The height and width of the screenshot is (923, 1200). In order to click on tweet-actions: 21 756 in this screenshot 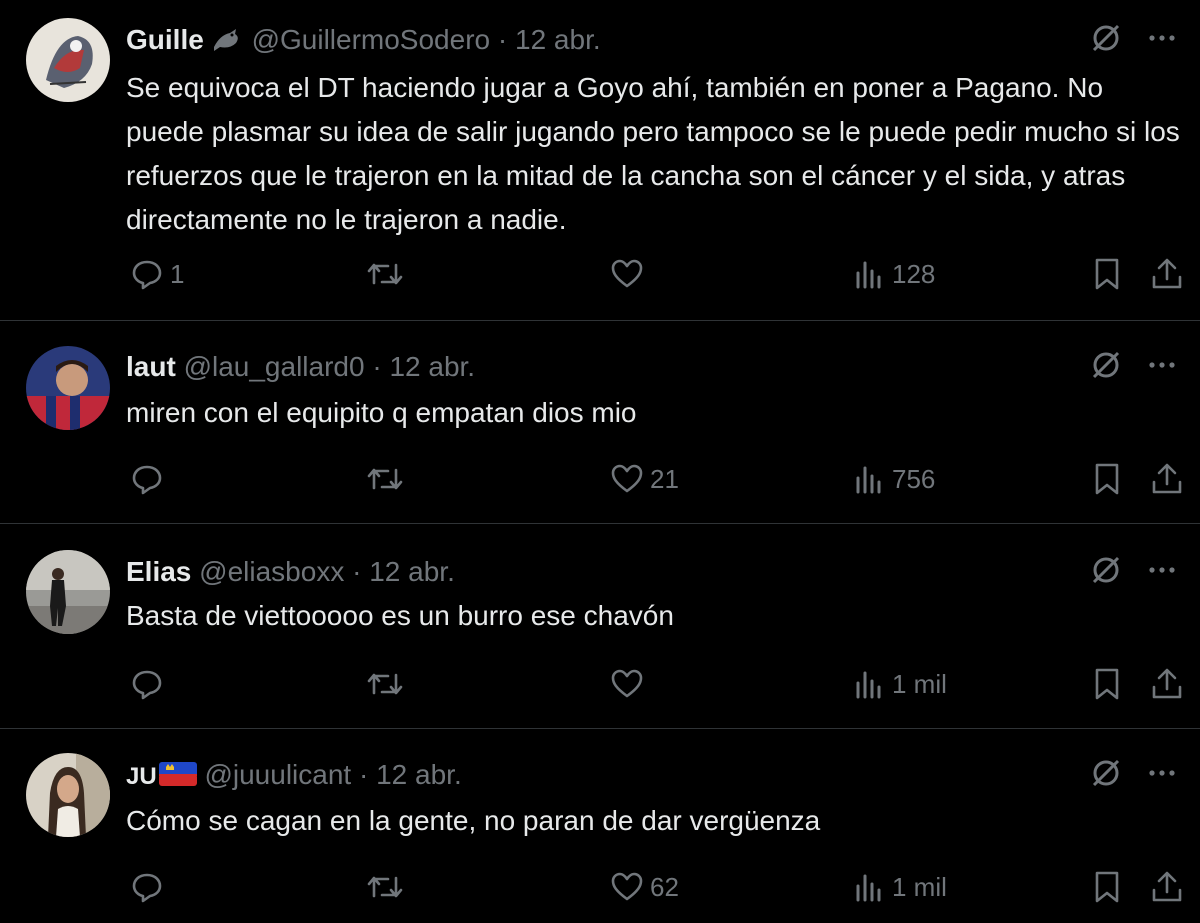, I will do `click(654, 479)`.